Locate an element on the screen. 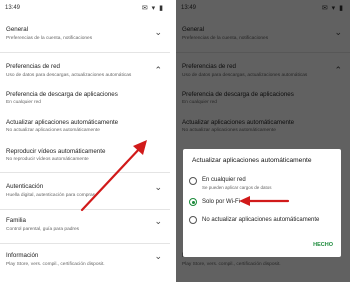 The image size is (350, 282). annotation-arrow-right is located at coordinates (264, 201).